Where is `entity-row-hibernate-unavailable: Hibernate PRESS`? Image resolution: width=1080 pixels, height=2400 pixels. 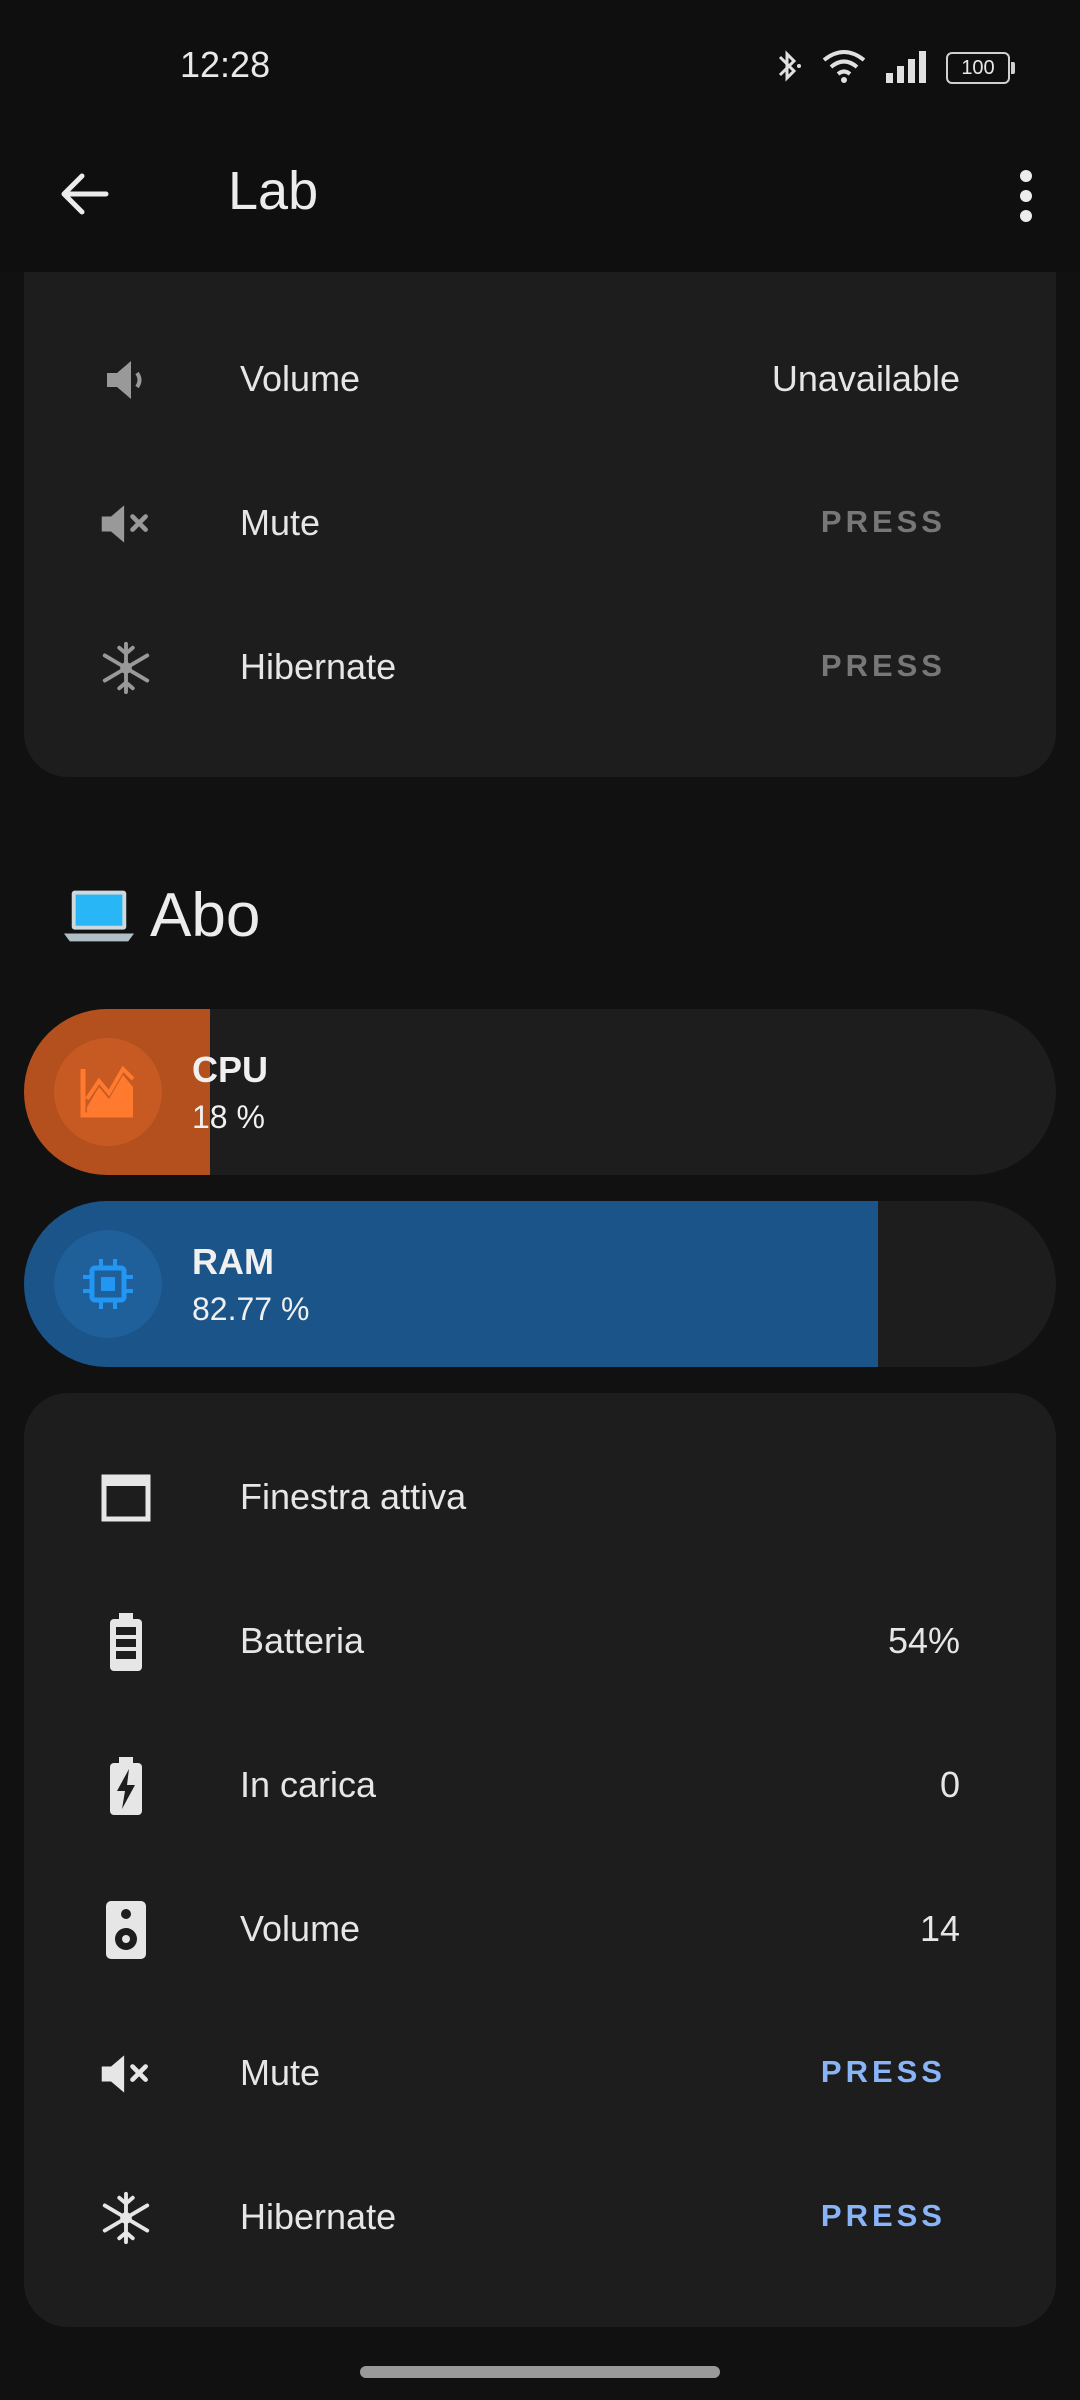 entity-row-hibernate-unavailable: Hibernate PRESS is located at coordinates (516, 668).